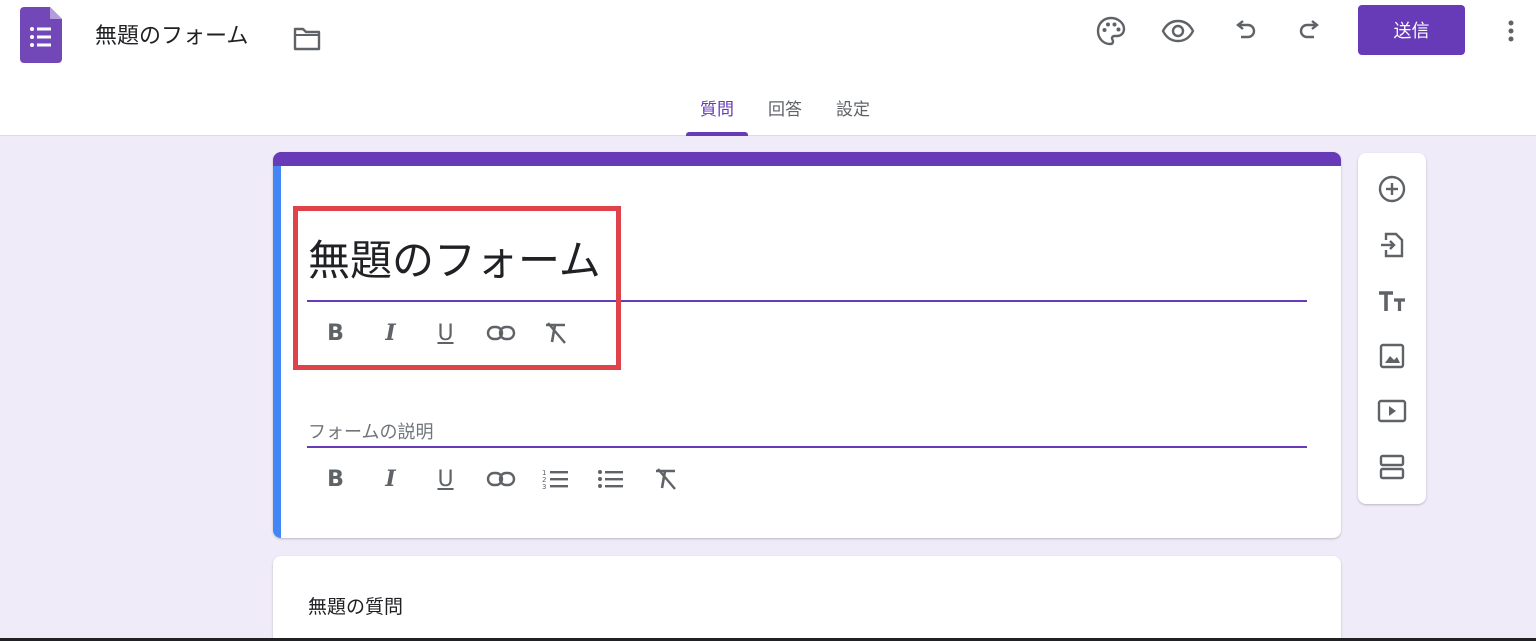 This screenshot has height=641, width=1536. Describe the element at coordinates (171, 37) in the screenshot. I see `document-title: 無題のフォーム` at that location.